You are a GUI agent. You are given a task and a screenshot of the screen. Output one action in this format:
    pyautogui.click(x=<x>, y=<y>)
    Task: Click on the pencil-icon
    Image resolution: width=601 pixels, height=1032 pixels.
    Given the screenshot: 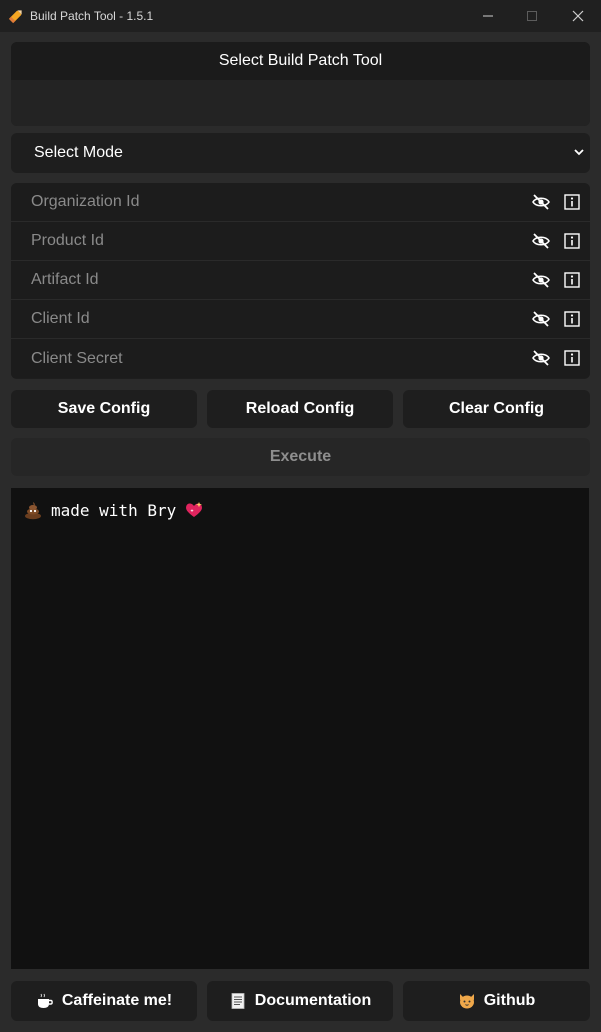 What is the action you would take?
    pyautogui.click(x=15, y=17)
    